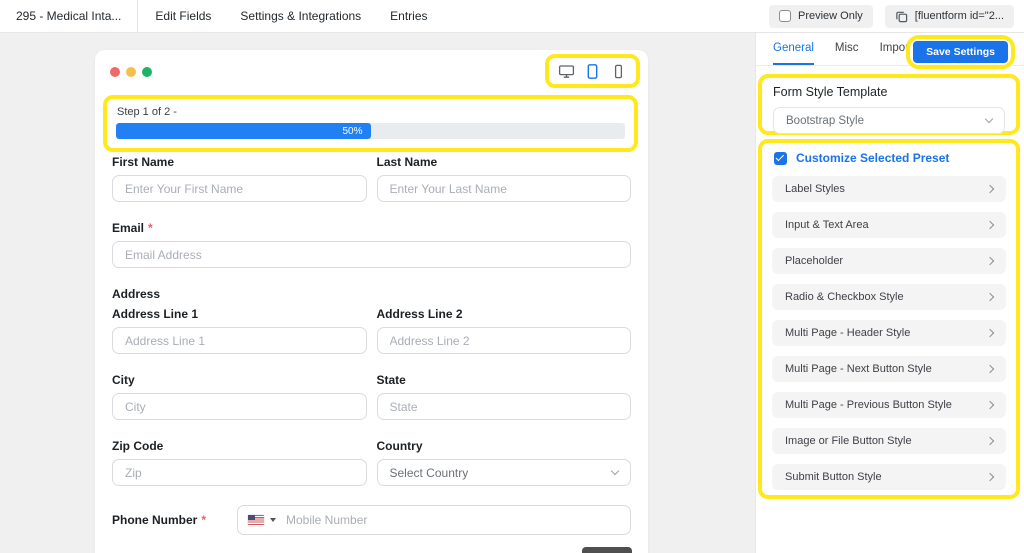  What do you see at coordinates (889, 369) in the screenshot?
I see `accordion-multipage-next-button-style: Multi Page - Next Button Style` at bounding box center [889, 369].